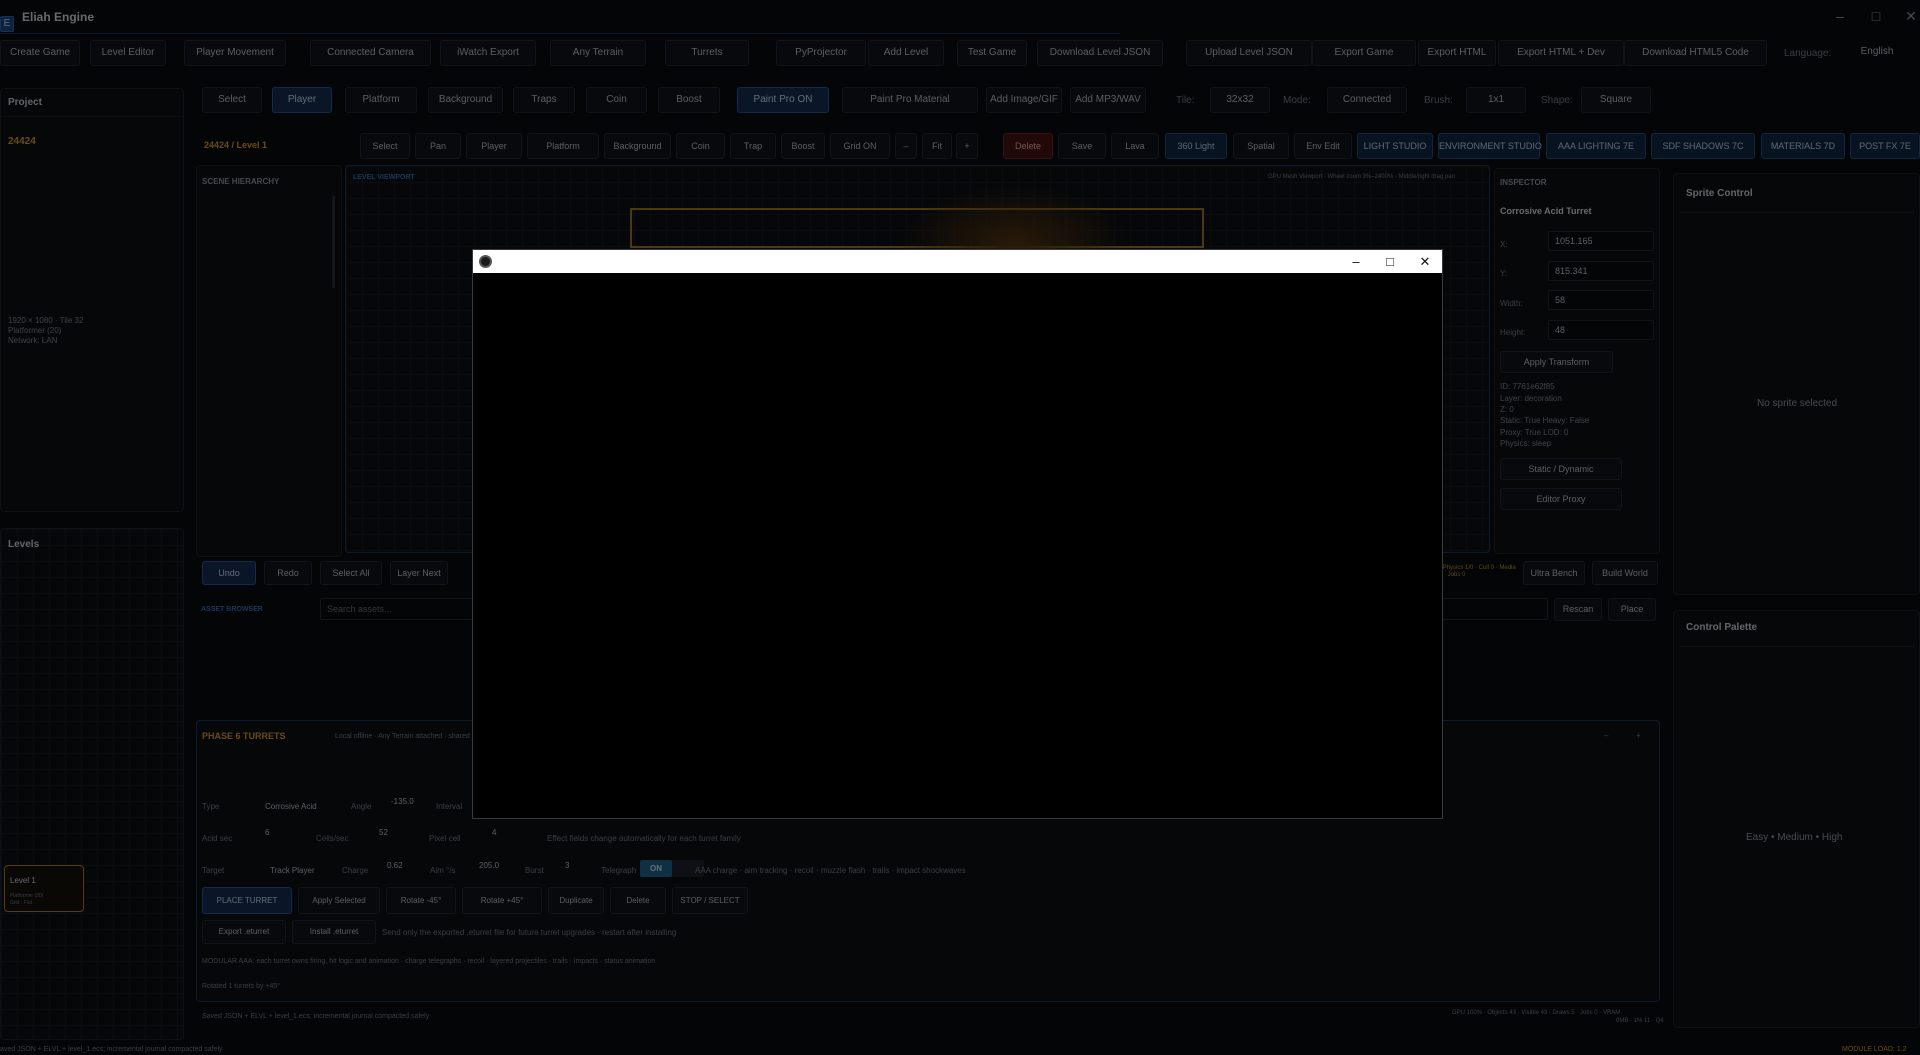 The width and height of the screenshot is (1920, 1055). I want to click on apply-transform-button: Apply Transform, so click(1556, 362).